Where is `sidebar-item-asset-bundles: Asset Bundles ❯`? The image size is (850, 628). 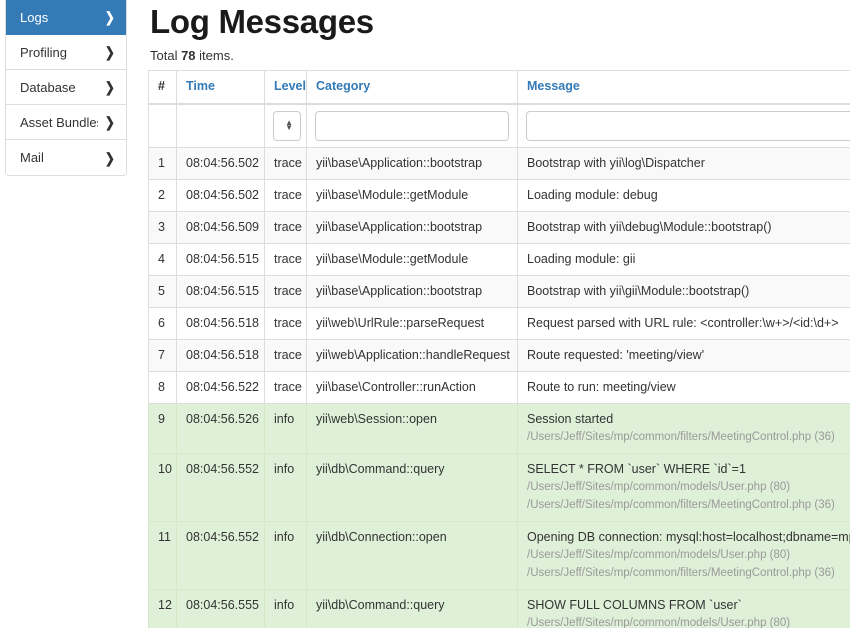 sidebar-item-asset-bundles: Asset Bundles ❯ is located at coordinates (66, 122).